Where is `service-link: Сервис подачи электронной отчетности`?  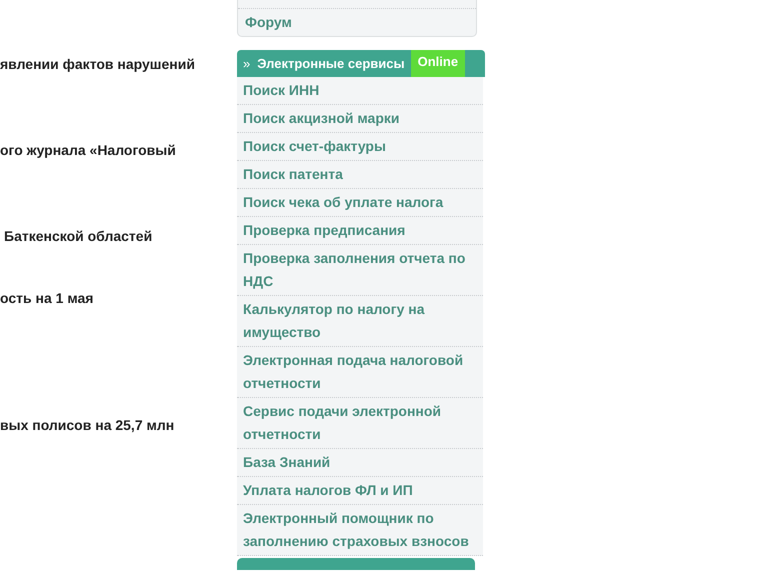 service-link: Сервис подачи электронной отчетности is located at coordinates (360, 423).